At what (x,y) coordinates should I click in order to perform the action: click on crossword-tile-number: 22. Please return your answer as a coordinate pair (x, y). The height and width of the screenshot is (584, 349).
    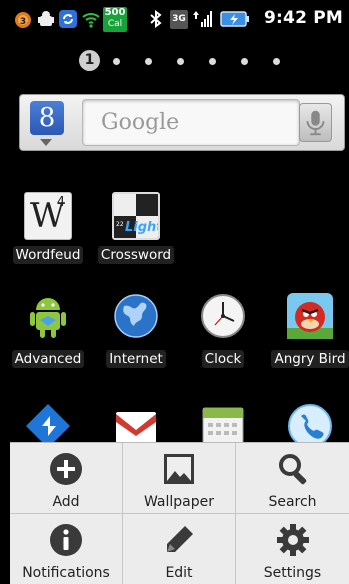
    Looking at the image, I should click on (120, 224).